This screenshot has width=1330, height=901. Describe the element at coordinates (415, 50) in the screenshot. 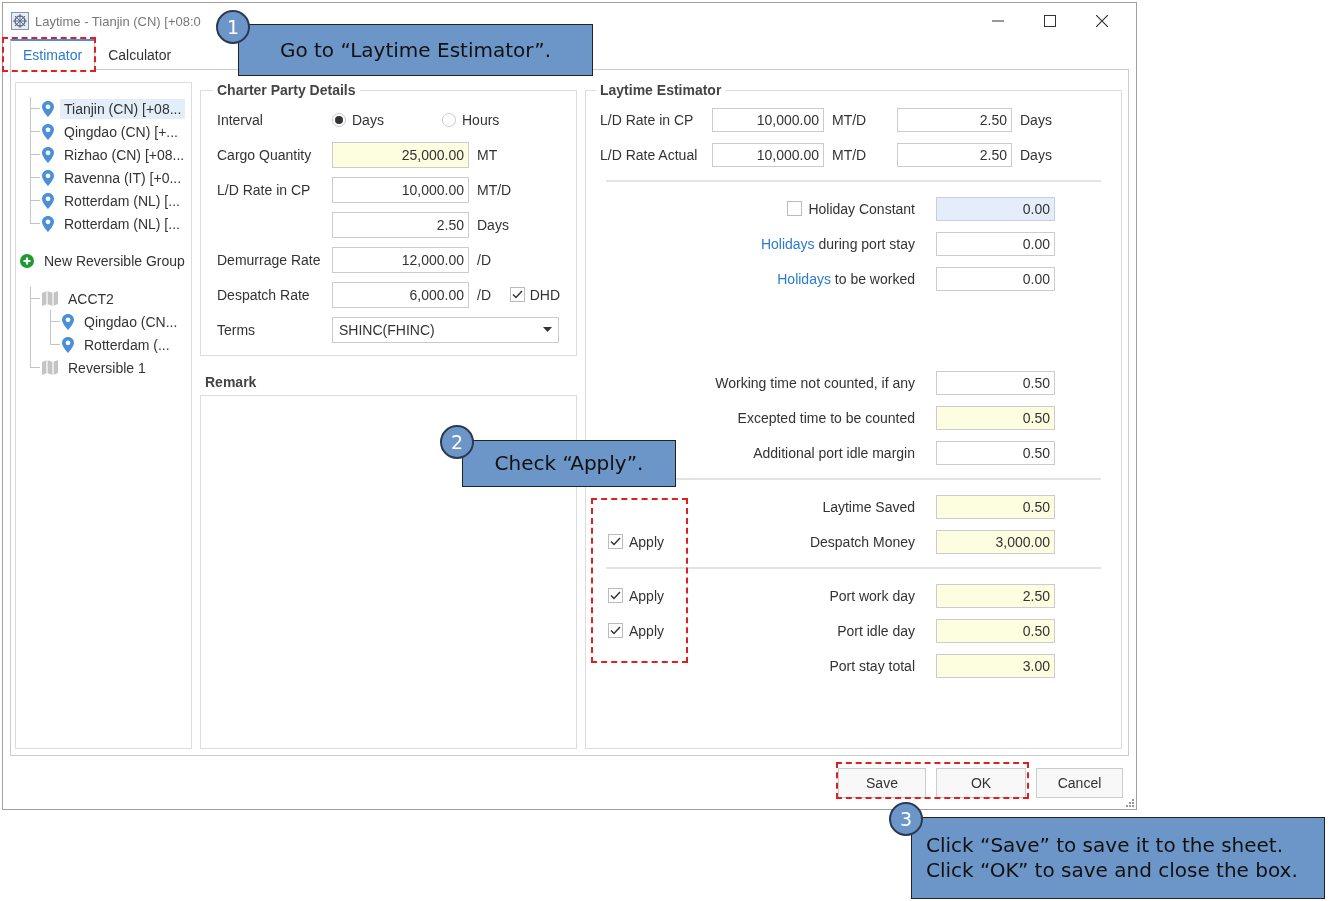

I see `callout-text: Go to “Laytime Estimator”.` at that location.